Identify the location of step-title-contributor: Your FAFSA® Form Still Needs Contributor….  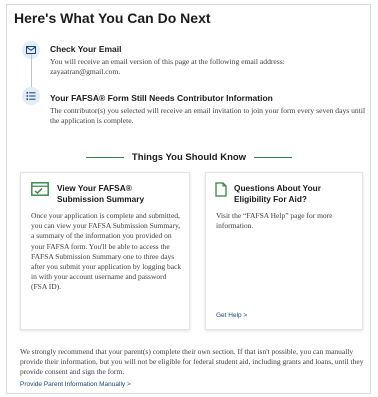
(161, 98).